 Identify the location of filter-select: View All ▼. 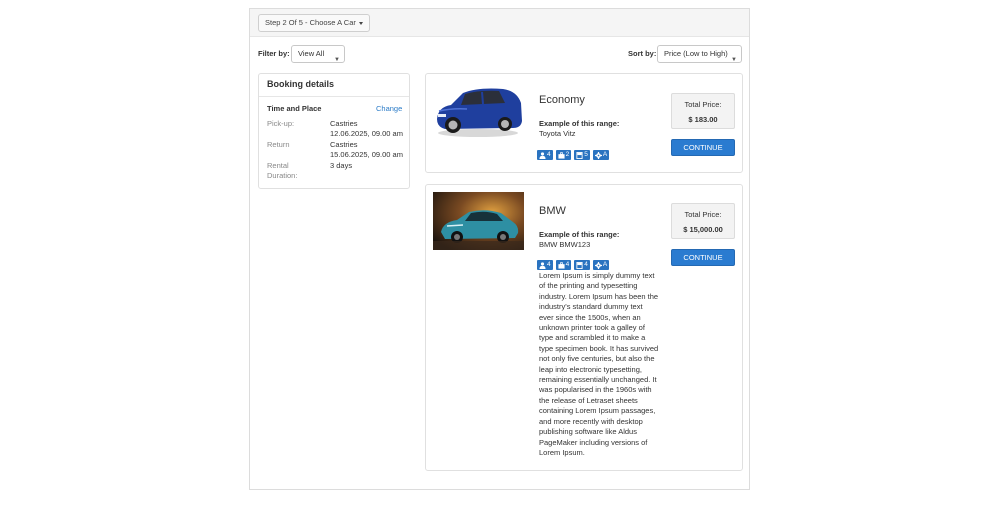
(318, 54).